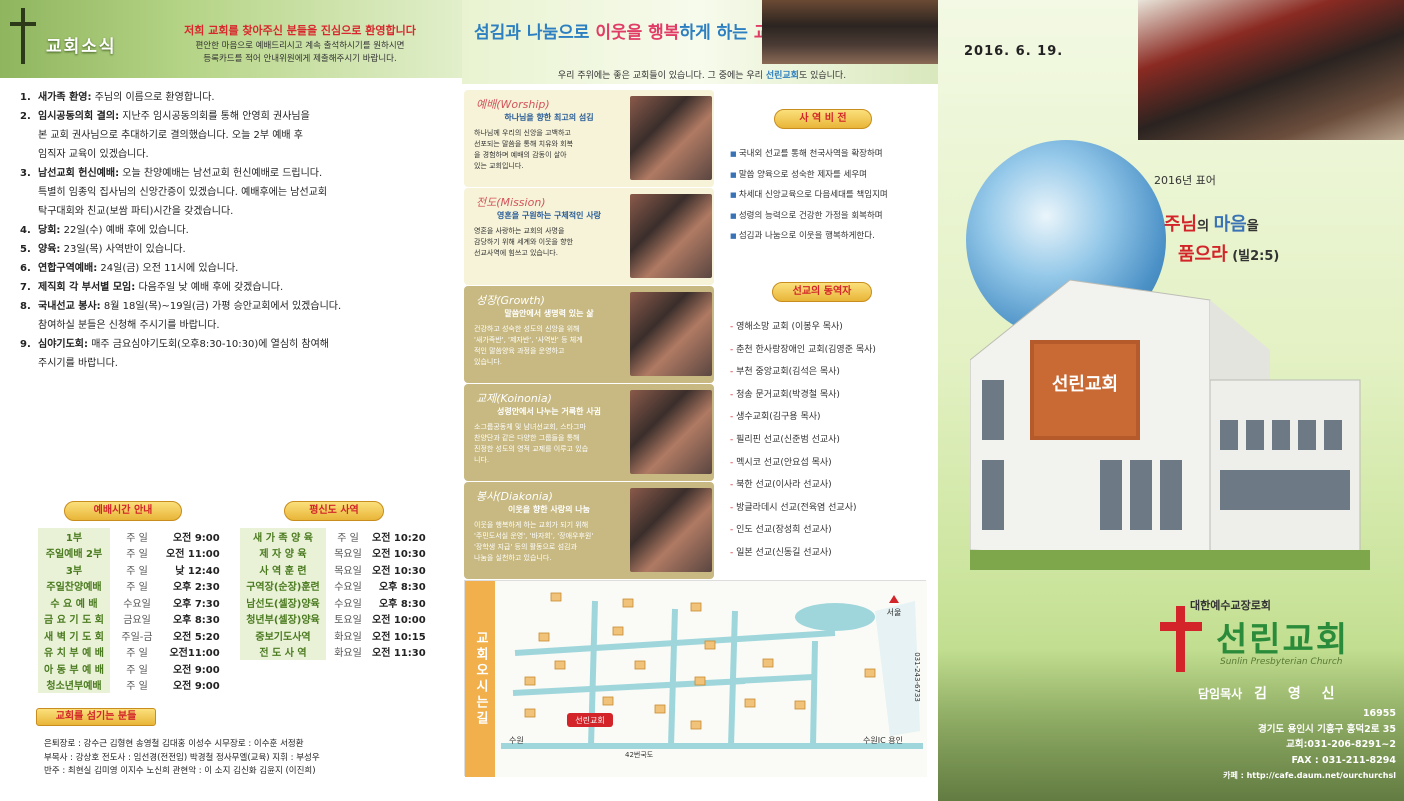  I want to click on notice-item: 6. 연합구역예배: 24일(금) 오전 11시에 있습니다., so click(230, 268).